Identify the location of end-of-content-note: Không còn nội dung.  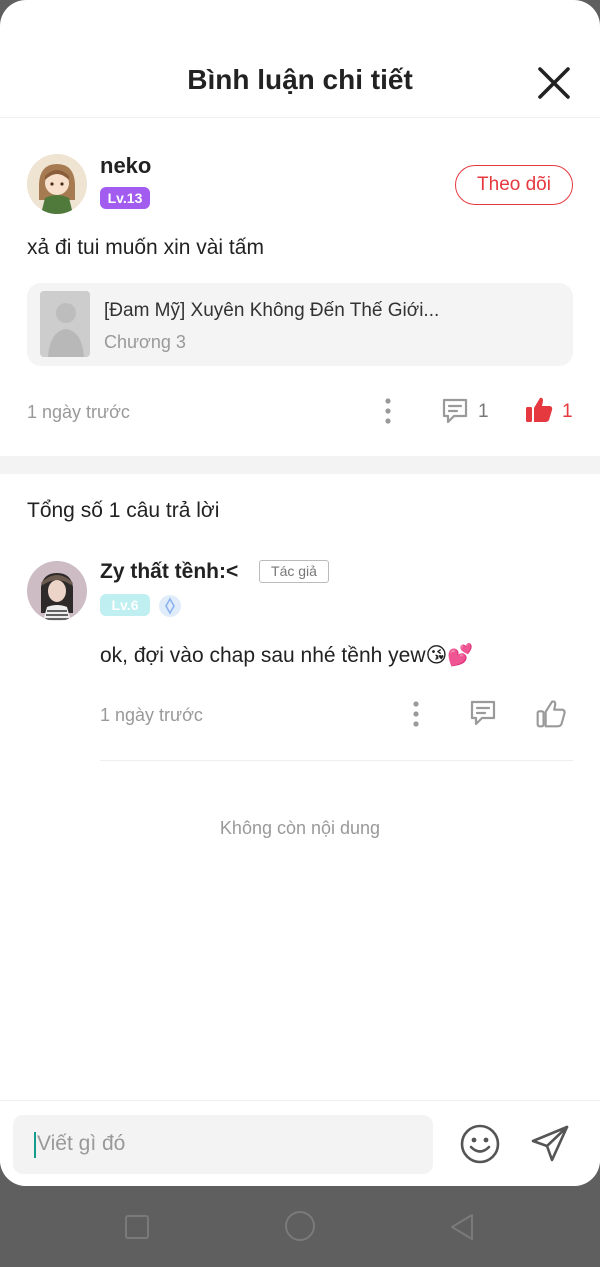
(300, 828).